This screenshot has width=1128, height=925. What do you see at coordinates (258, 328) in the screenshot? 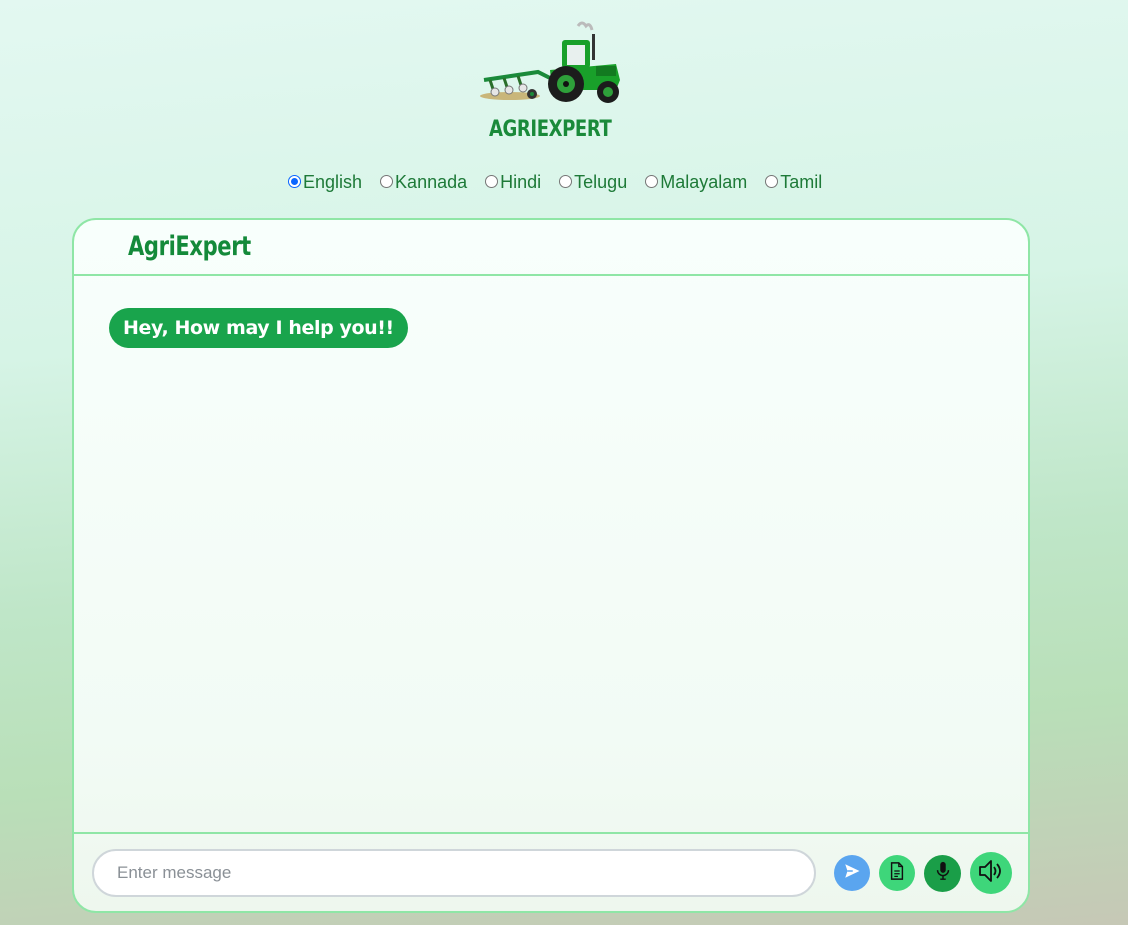
I see `bot-message: Hey, How may I help you!!` at bounding box center [258, 328].